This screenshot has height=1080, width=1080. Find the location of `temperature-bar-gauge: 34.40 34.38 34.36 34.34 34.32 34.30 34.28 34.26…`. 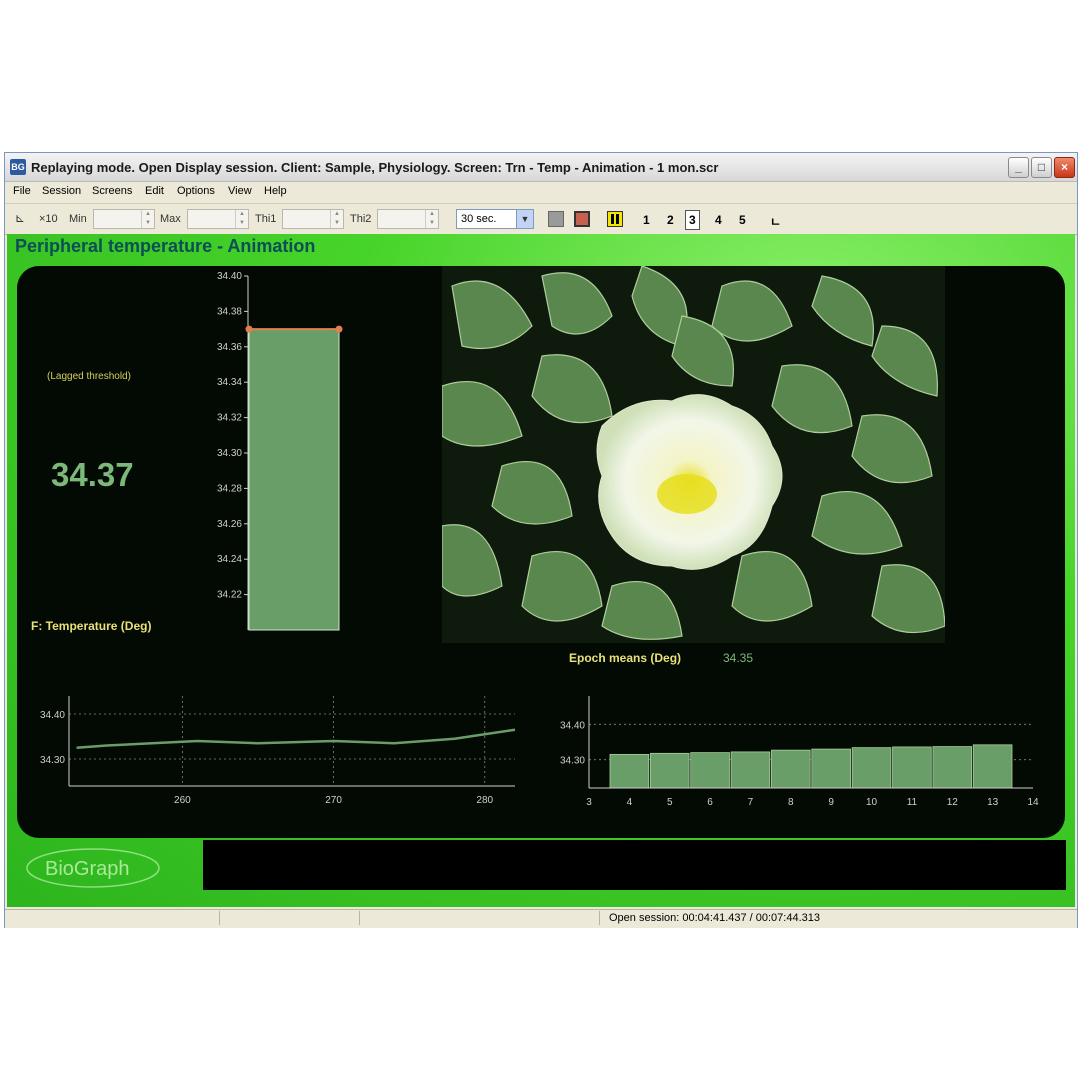

temperature-bar-gauge: 34.40 34.38 34.36 34.34 34.32 34.30 34.28 34.26… is located at coordinates (280, 451).